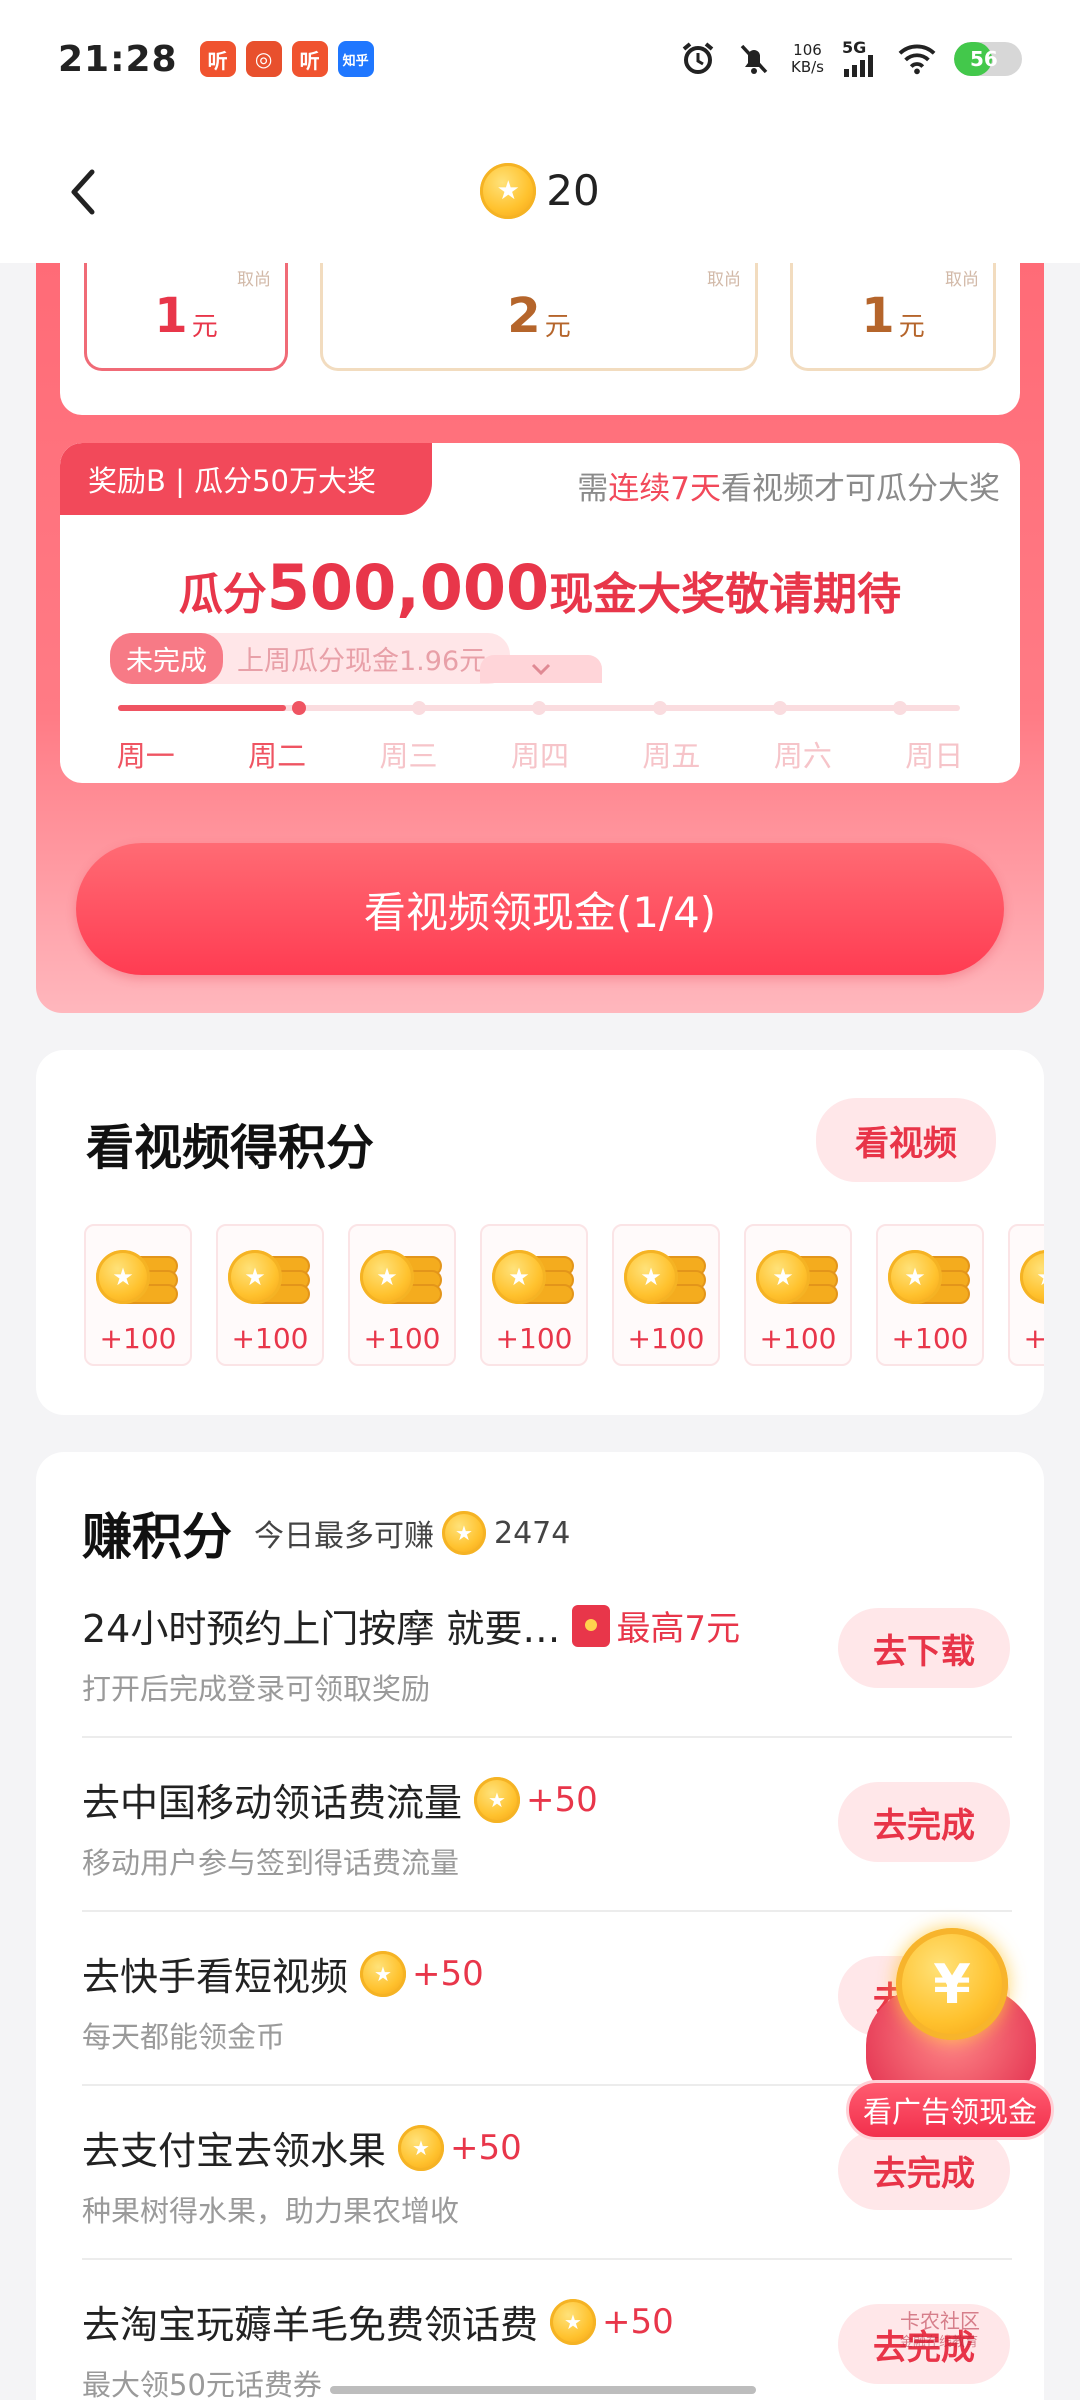 This screenshot has width=1080, height=2400. I want to click on bonus-requirement: 需连续7天看视频才可瓜分大奖, so click(788, 485).